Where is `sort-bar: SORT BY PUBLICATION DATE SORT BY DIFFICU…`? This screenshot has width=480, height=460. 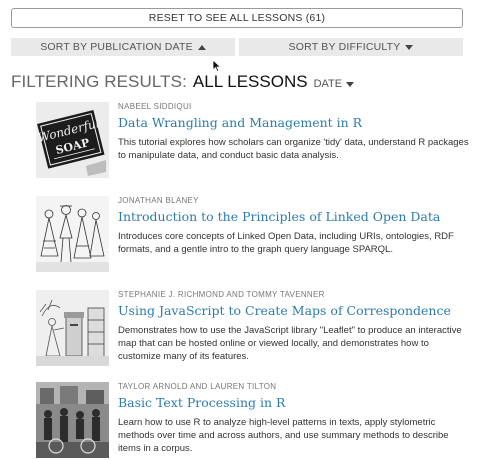
sort-bar: SORT BY PUBLICATION DATE SORT BY DIFFICU… is located at coordinates (237, 47).